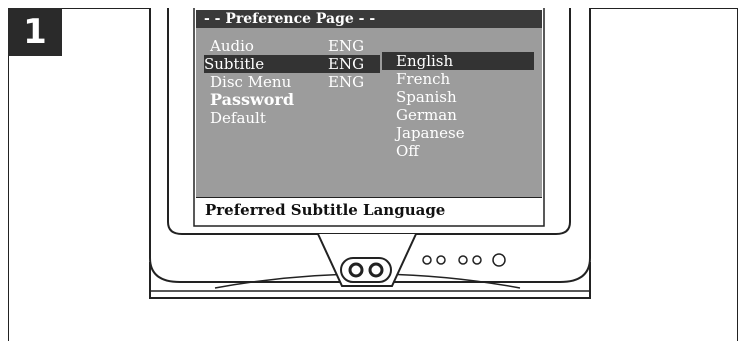 This screenshot has width=746, height=341. What do you see at coordinates (251, 82) in the screenshot?
I see `menu-item-label: Disc Menu` at bounding box center [251, 82].